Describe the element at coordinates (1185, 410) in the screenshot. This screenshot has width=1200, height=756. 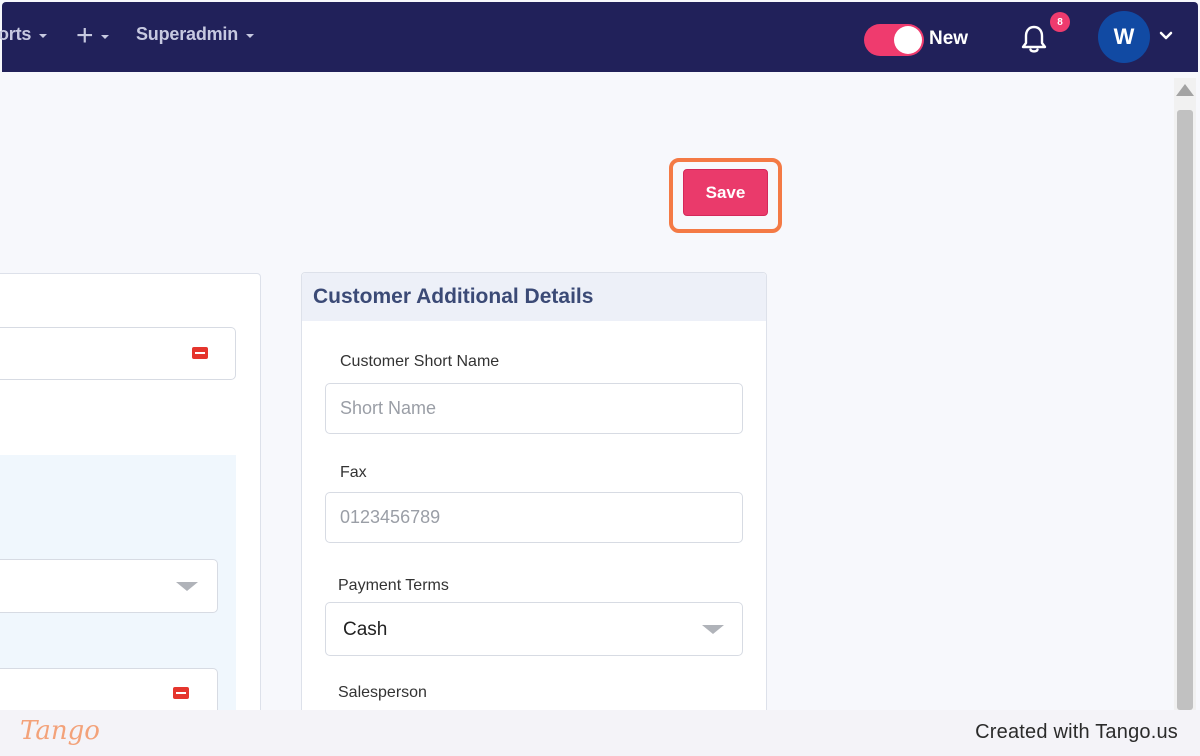
I see `scrollbar-thumb` at that location.